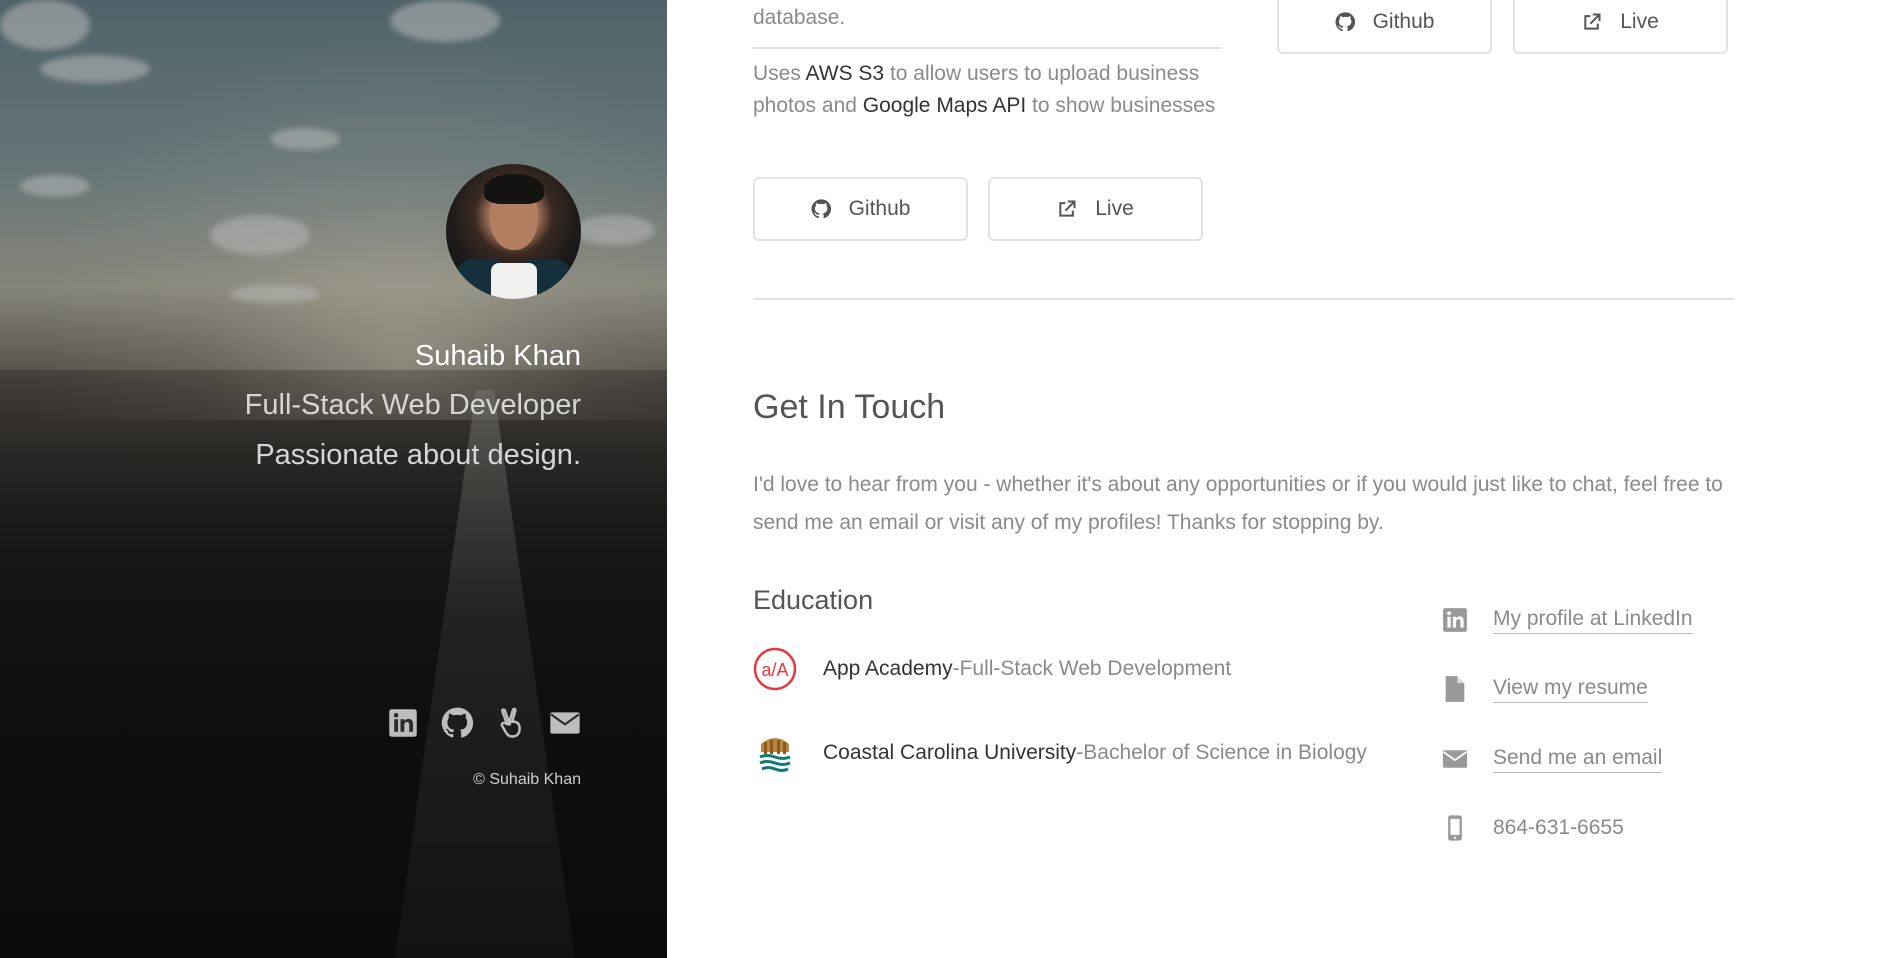 Image resolution: width=1900 pixels, height=958 pixels. I want to click on avatar, so click(513, 231).